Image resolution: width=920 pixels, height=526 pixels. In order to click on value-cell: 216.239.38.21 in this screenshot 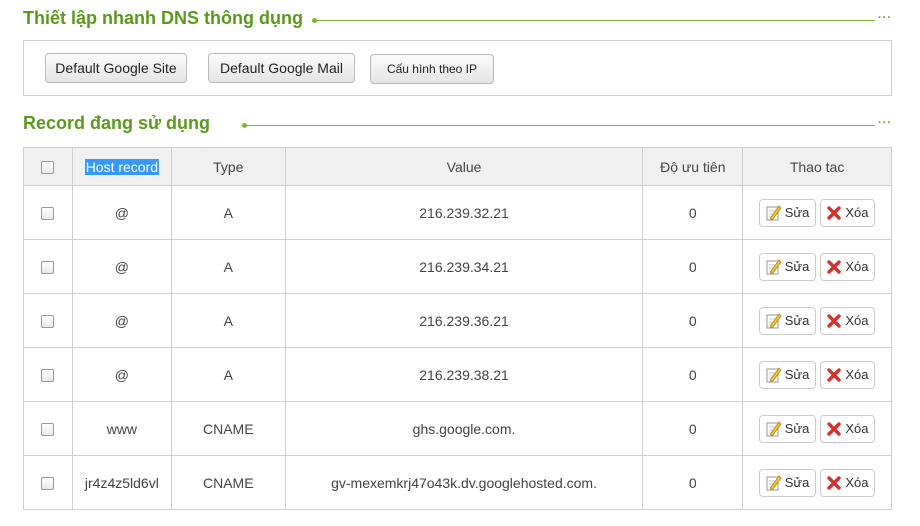, I will do `click(464, 374)`.